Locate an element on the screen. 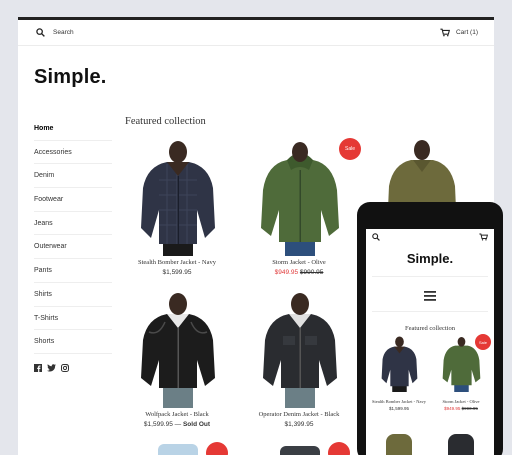 The height and width of the screenshot is (455, 512). twitter-icon is located at coordinates (51, 368).